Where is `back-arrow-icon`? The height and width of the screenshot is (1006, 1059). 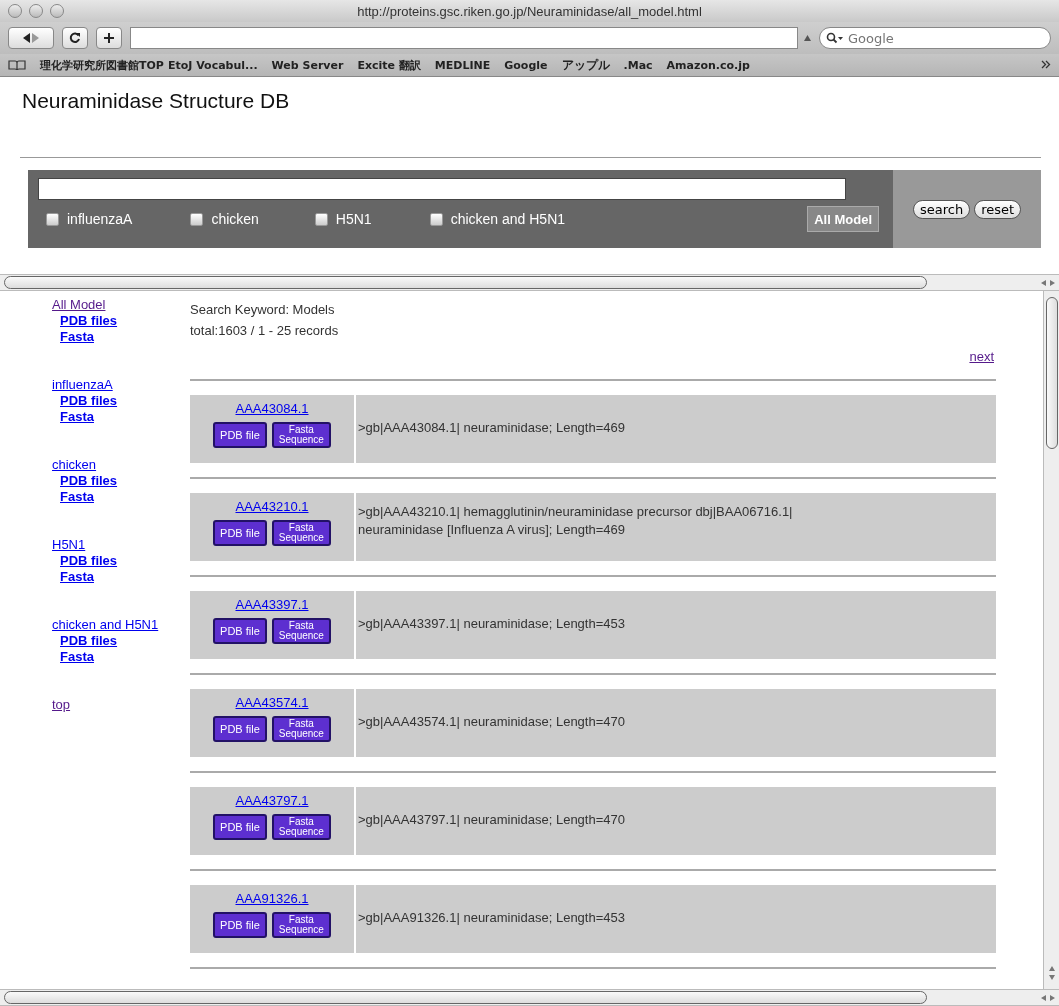
back-arrow-icon is located at coordinates (26, 38).